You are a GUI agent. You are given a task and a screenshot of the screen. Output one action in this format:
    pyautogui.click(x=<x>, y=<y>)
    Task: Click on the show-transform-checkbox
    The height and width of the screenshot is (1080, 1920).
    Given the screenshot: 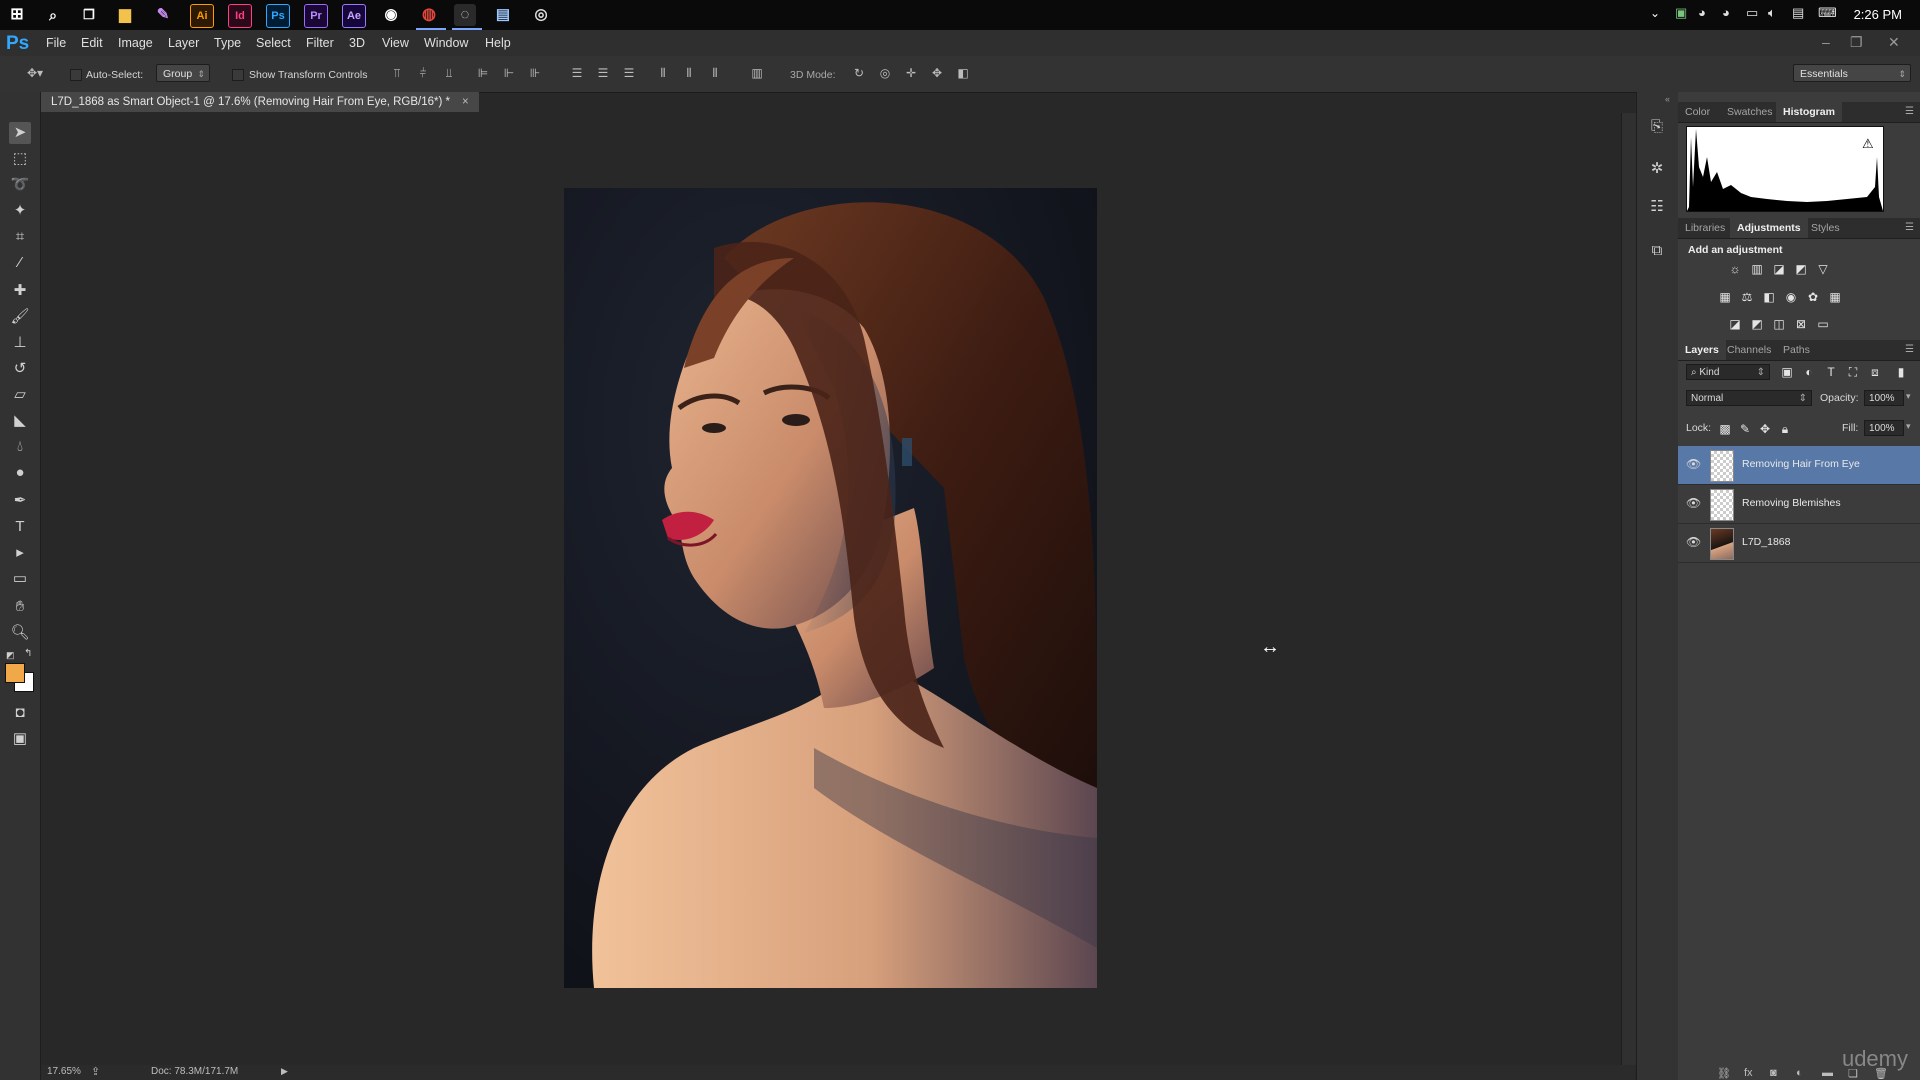 What is the action you would take?
    pyautogui.click(x=238, y=75)
    